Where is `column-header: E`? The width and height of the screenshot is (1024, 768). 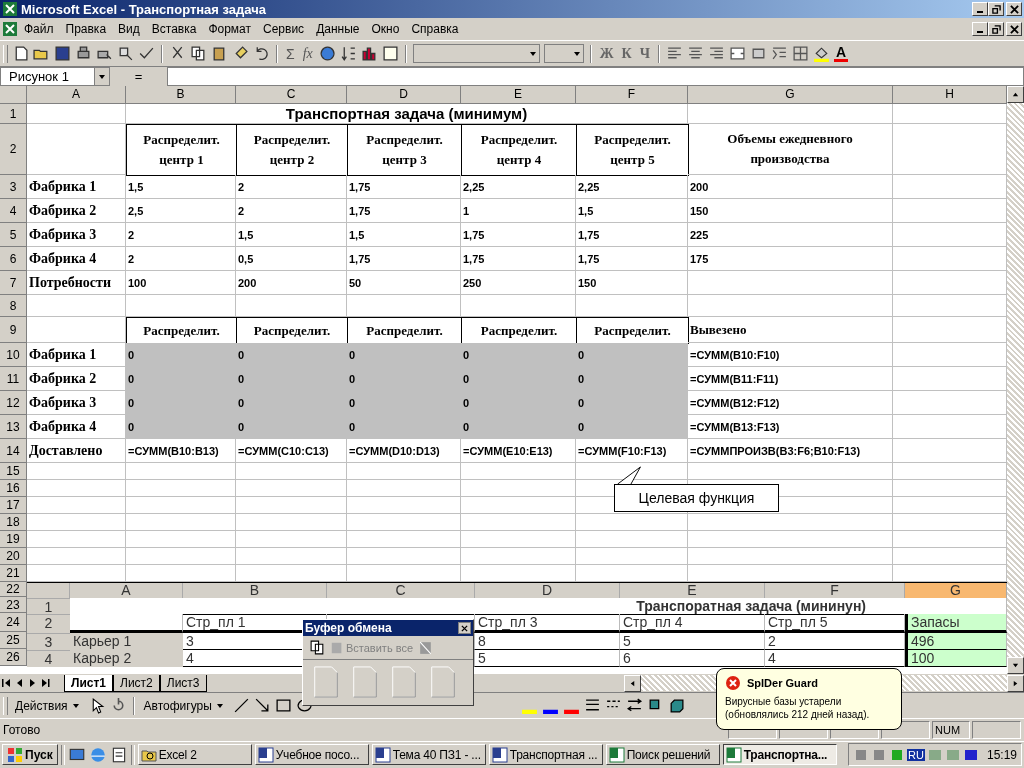
column-header: E is located at coordinates (518, 95).